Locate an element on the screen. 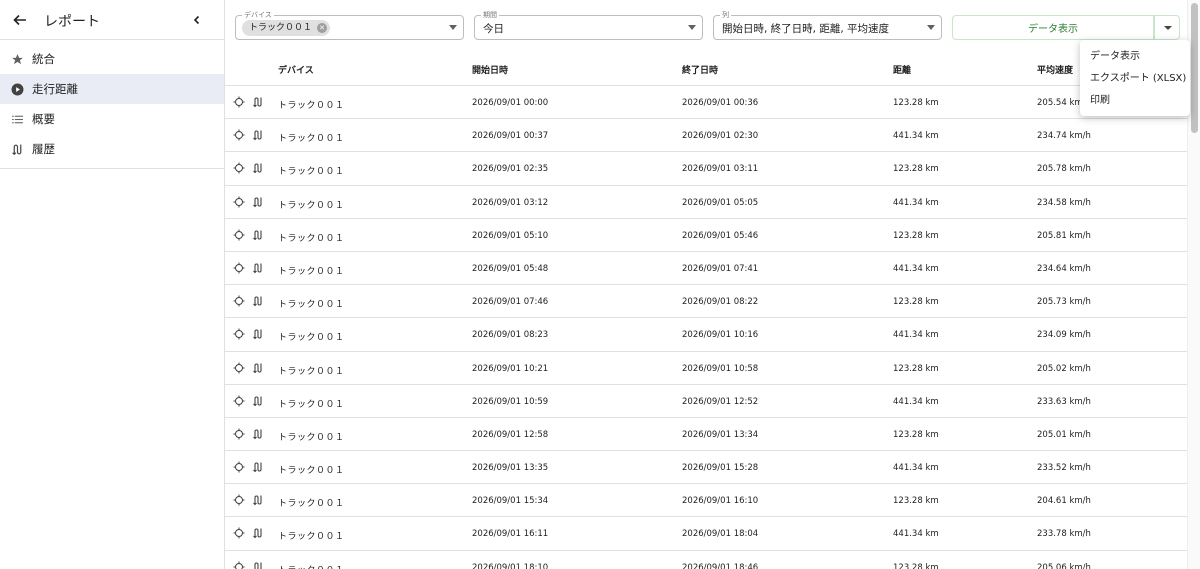 Image resolution: width=1200 pixels, height=569 pixels. cell-end: 2026/09/01 10:16 is located at coordinates (720, 335).